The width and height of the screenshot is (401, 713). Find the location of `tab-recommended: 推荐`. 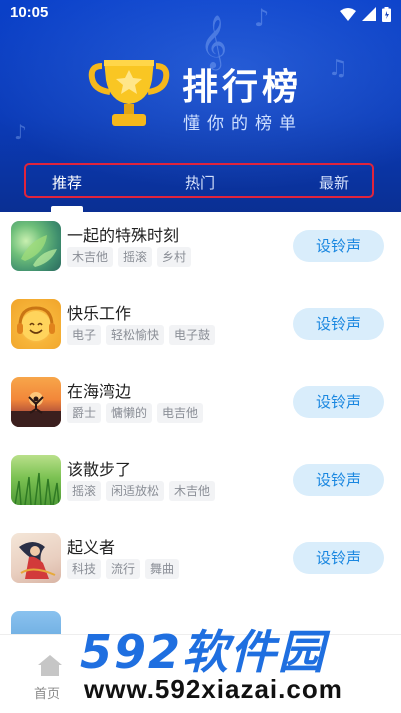

tab-recommended: 推荐 is located at coordinates (67, 182).